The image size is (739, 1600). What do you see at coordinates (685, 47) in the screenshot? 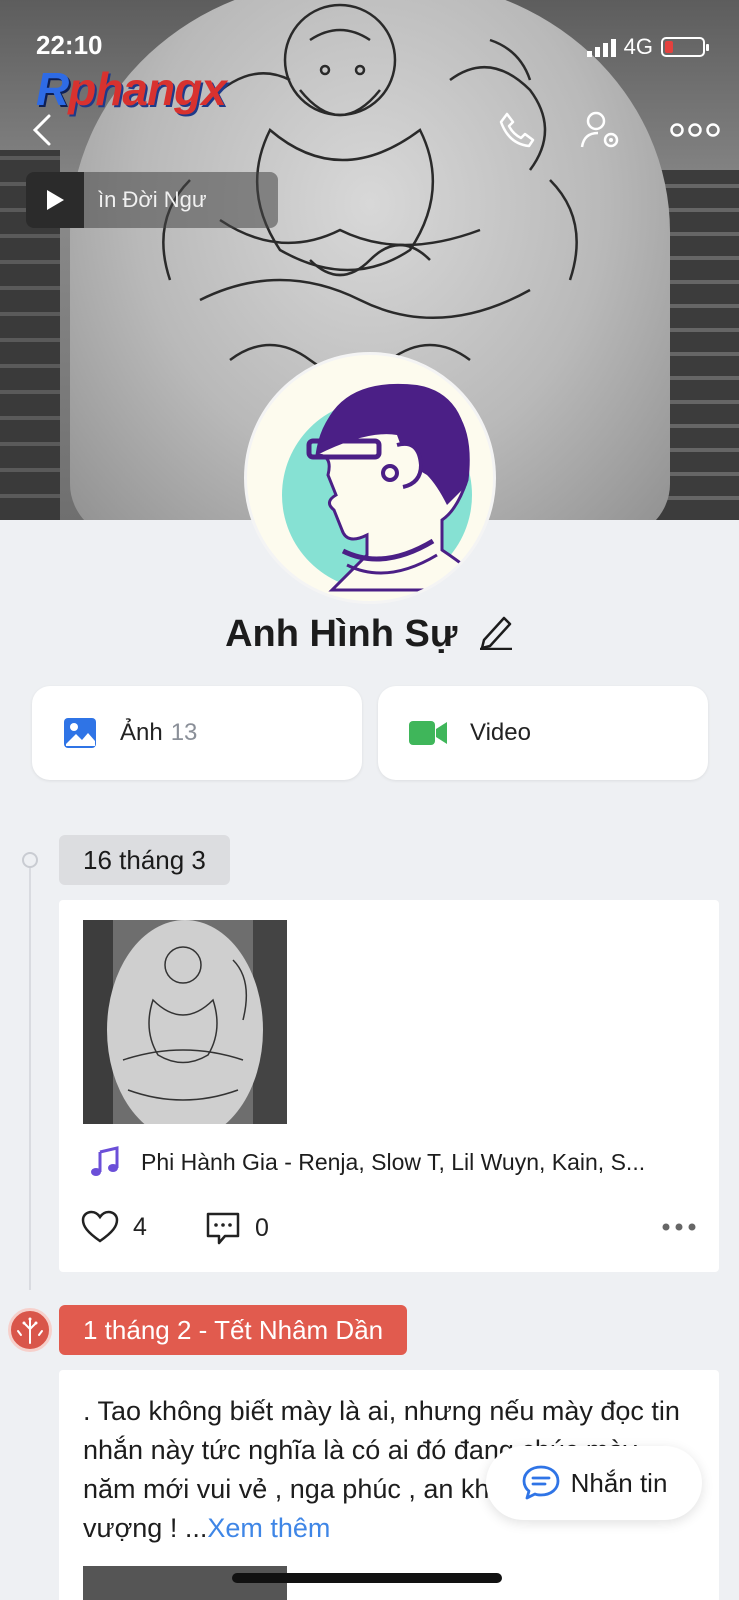
I see `battery-icon` at bounding box center [685, 47].